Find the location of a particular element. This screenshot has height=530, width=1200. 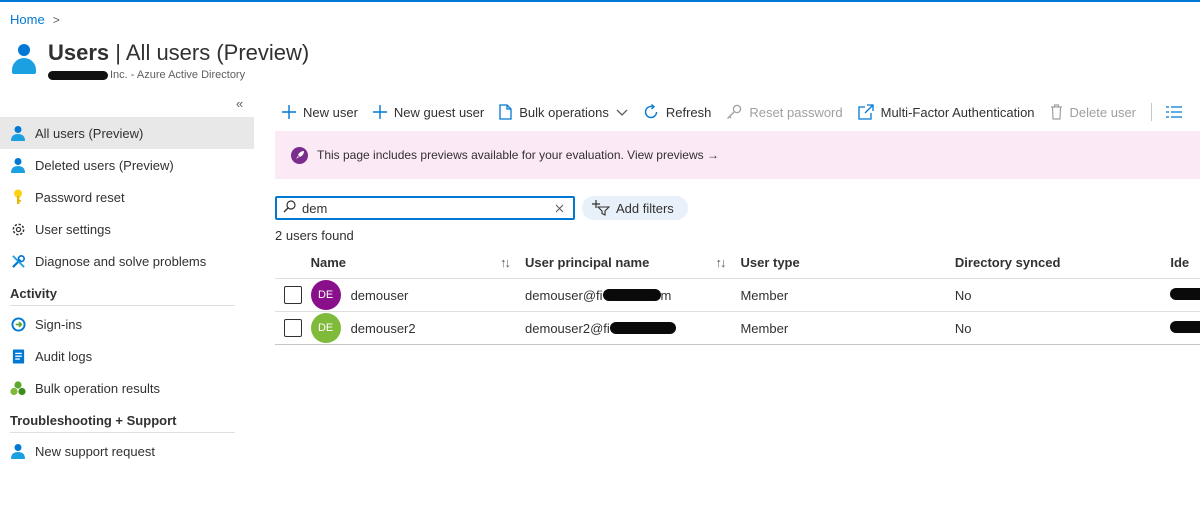

bulk-operations-button: Bulk operations is located at coordinates (563, 112).